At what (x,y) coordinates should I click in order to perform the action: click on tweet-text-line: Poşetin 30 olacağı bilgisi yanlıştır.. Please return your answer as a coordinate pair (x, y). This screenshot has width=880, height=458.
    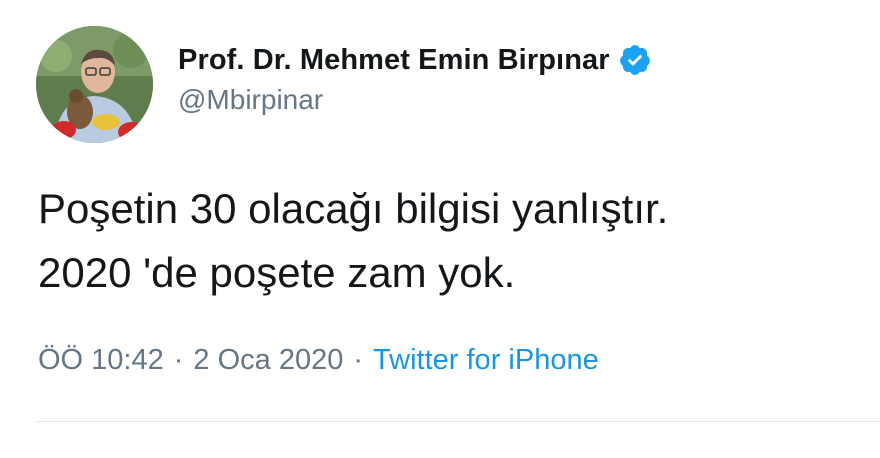
    Looking at the image, I should click on (353, 208).